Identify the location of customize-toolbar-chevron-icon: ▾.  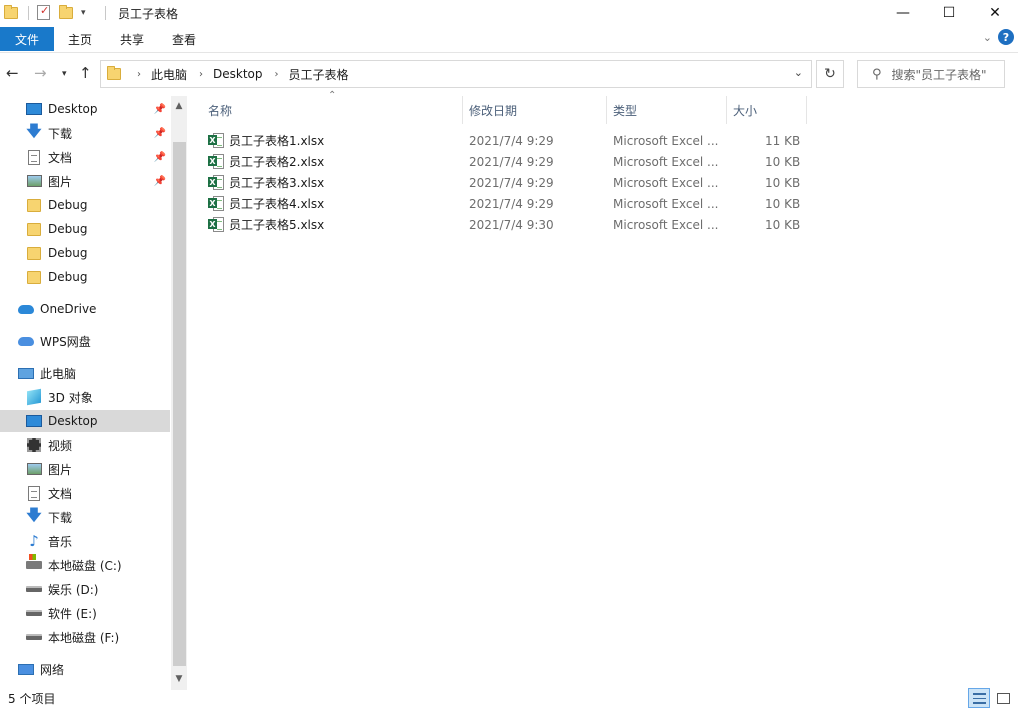
(89, 13).